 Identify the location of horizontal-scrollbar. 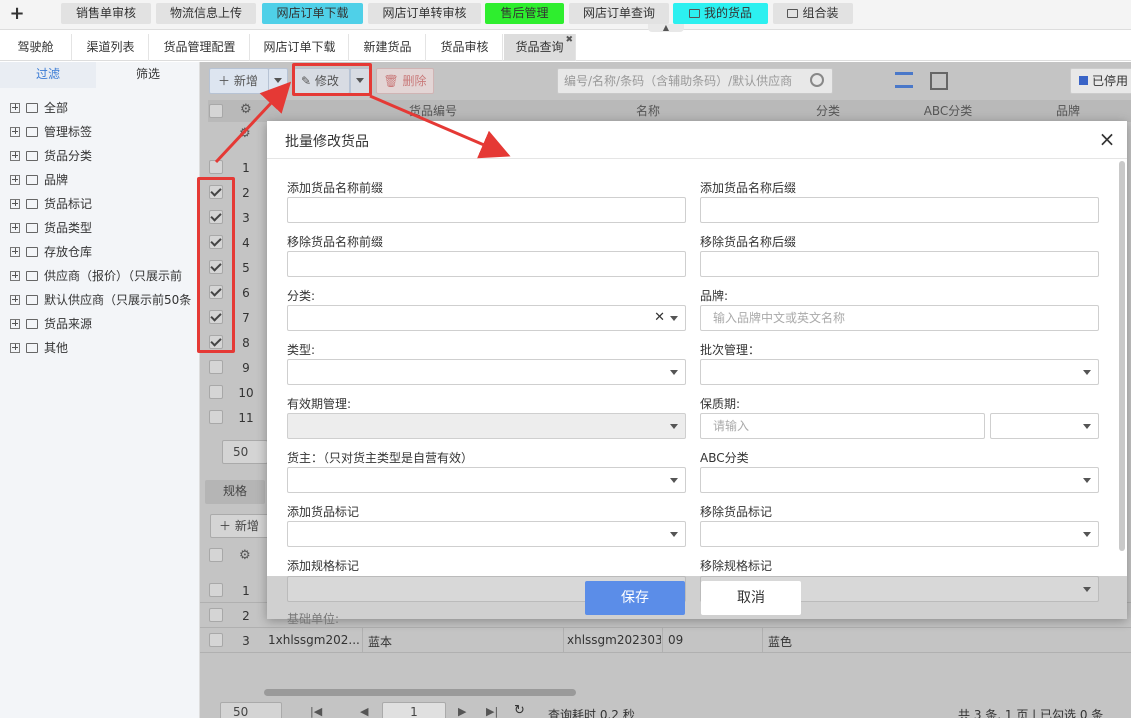
(420, 692).